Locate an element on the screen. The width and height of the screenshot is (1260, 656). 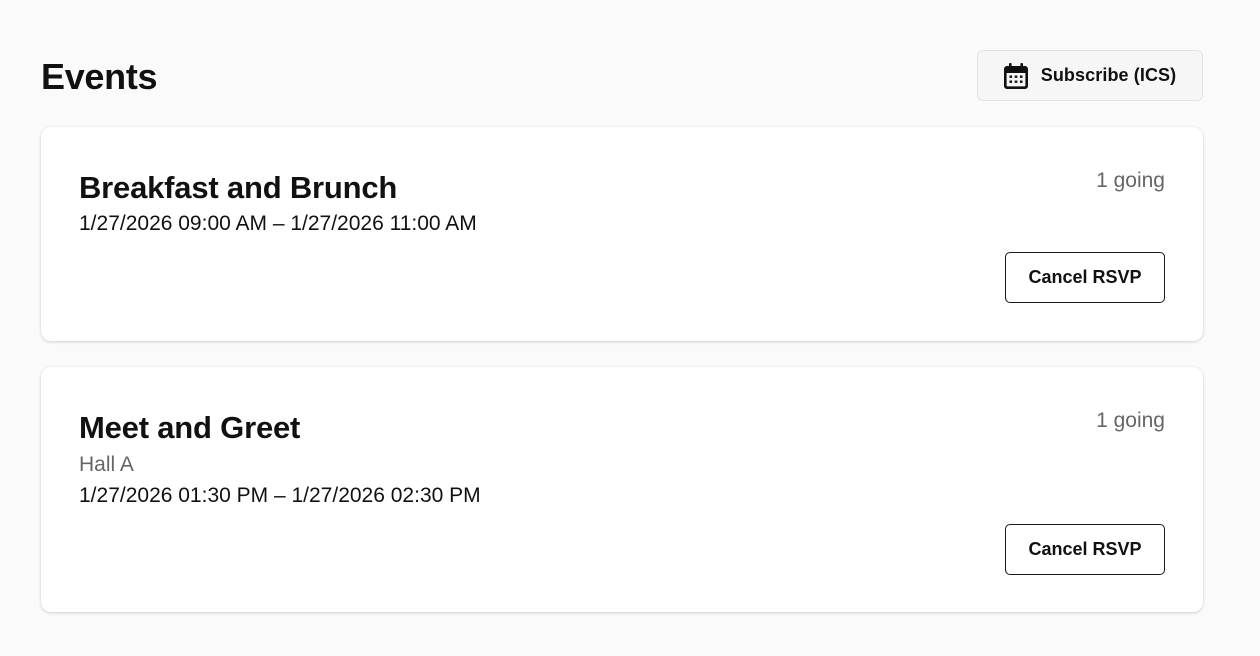
page-title: Events is located at coordinates (99, 76).